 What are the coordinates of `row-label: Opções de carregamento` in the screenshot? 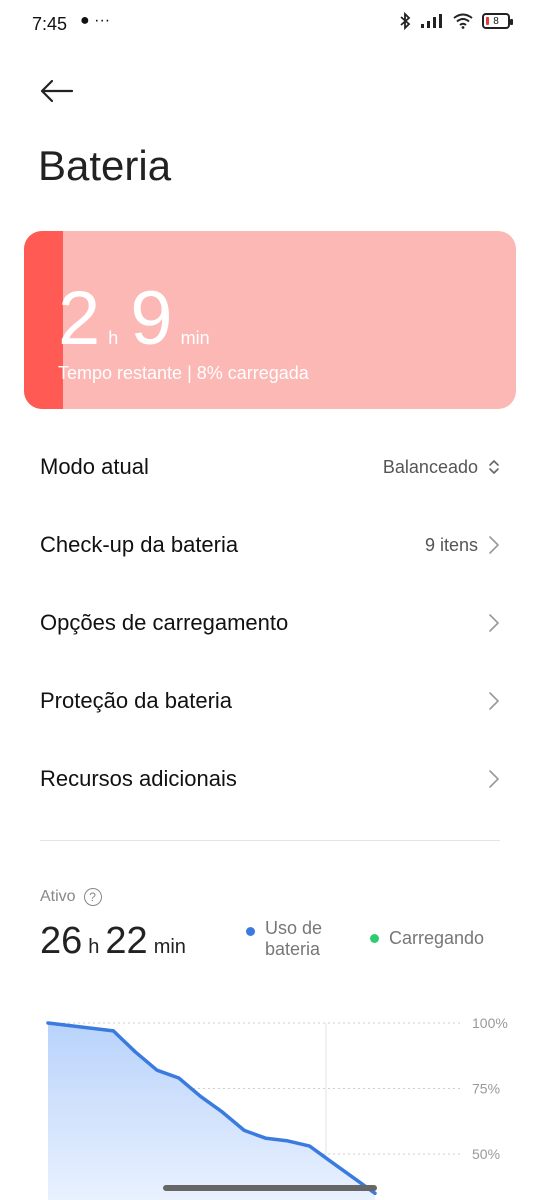 It's located at (164, 622).